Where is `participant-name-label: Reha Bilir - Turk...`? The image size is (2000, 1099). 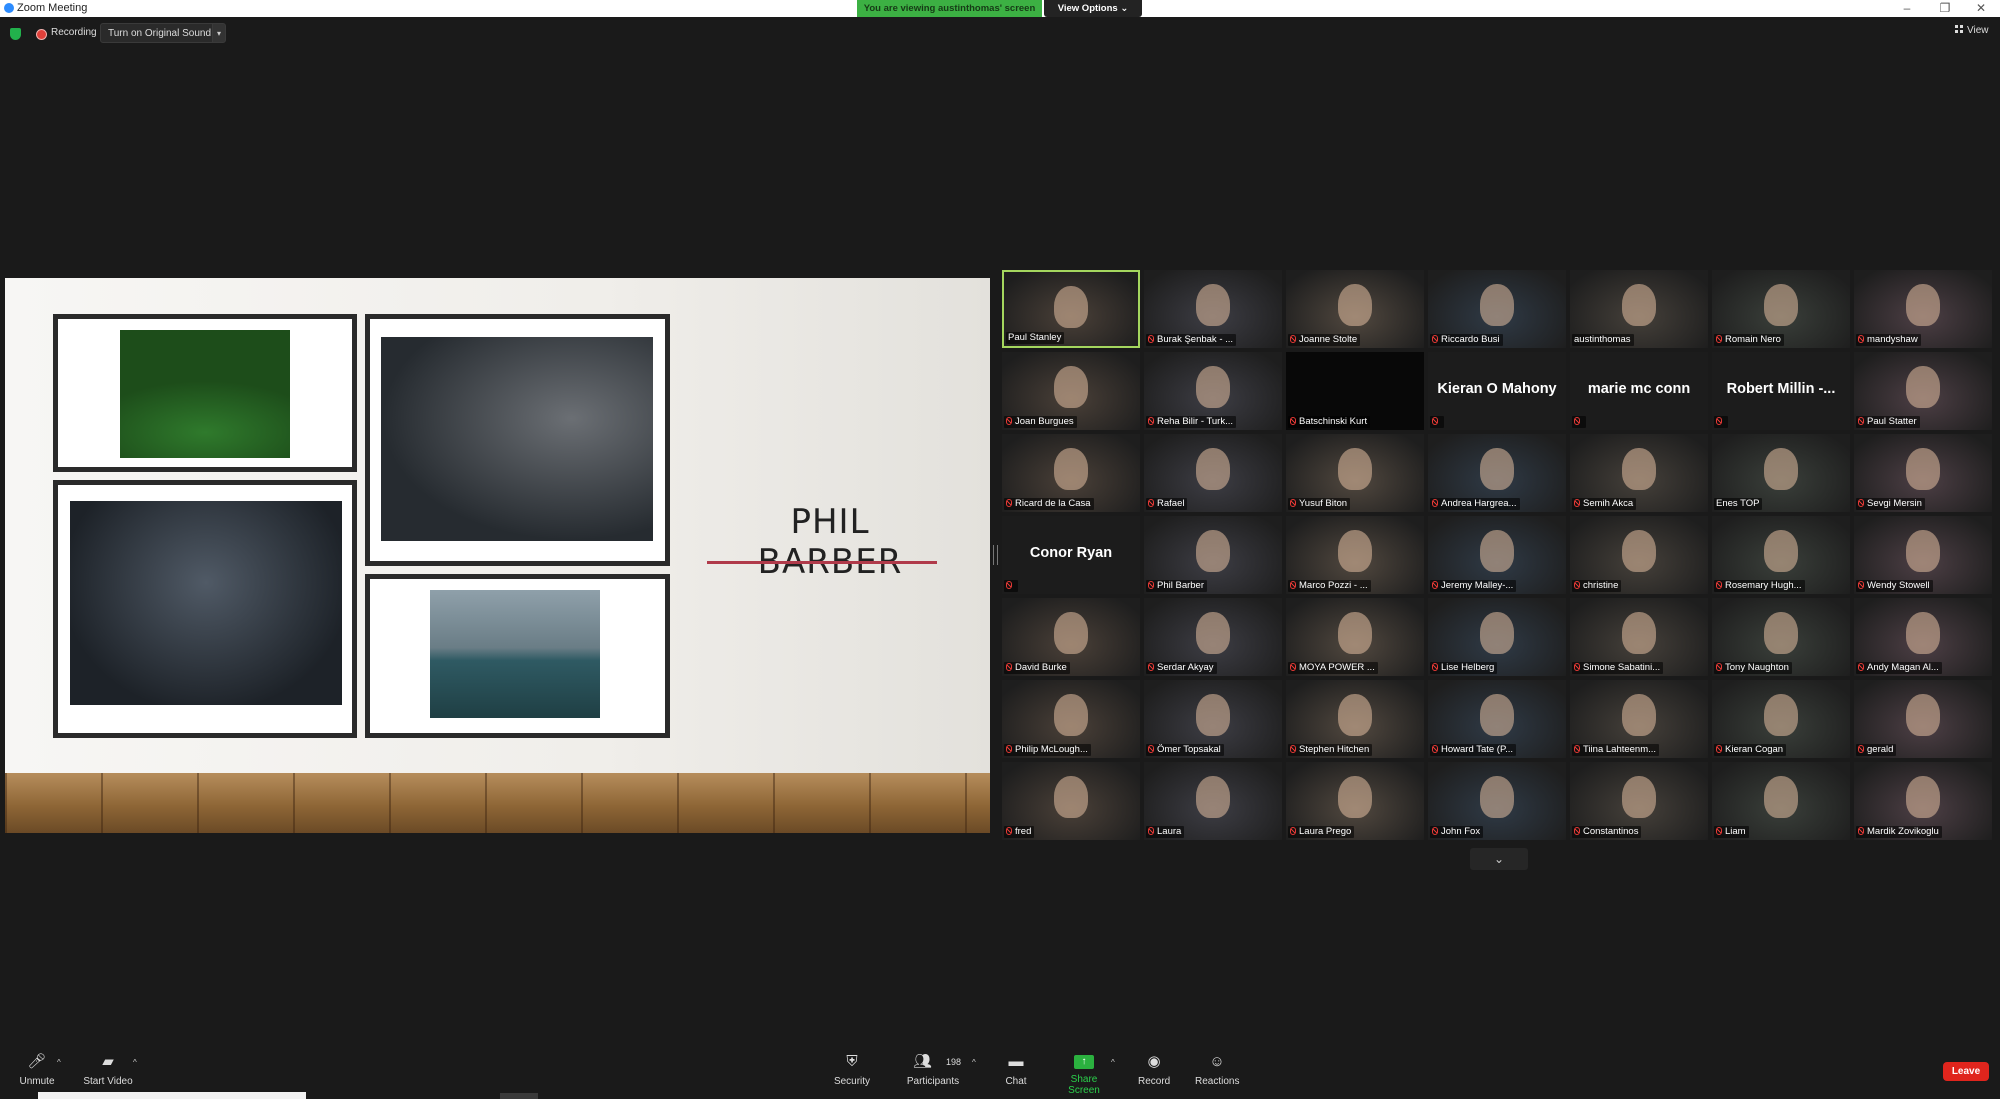 participant-name-label: Reha Bilir - Turk... is located at coordinates (1191, 422).